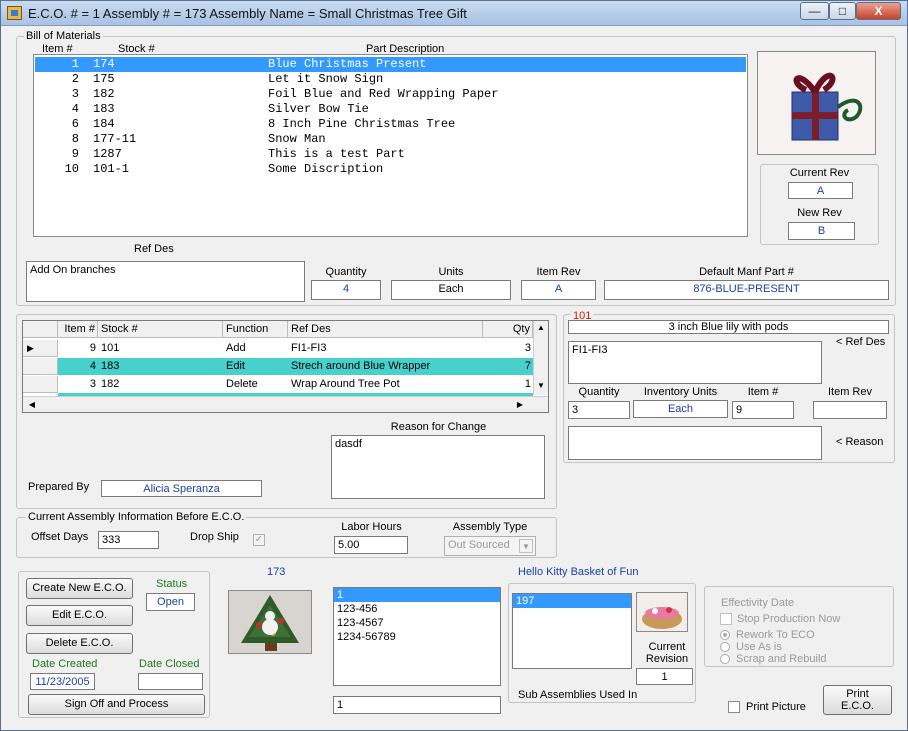 The width and height of the screenshot is (908, 731). I want to click on bom-row: 3 182 Foil Blue and Red Wrapping Paper, so click(390, 94).